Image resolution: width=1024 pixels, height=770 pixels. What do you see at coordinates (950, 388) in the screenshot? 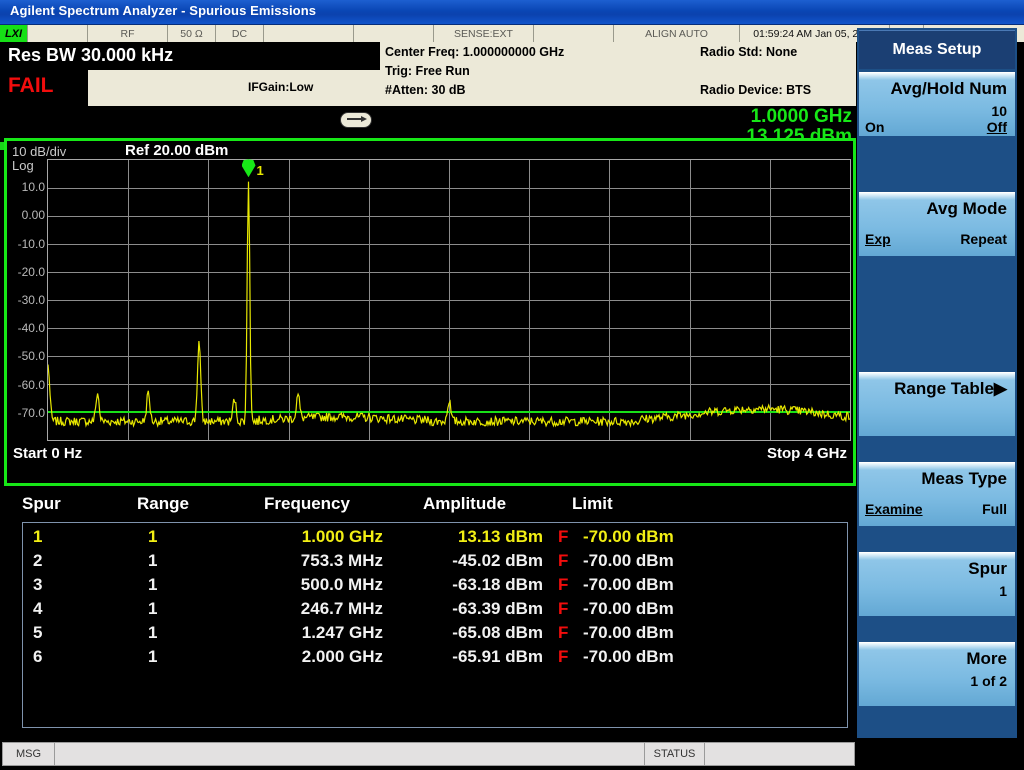
I see `softkey-title: Range Table▶` at bounding box center [950, 388].